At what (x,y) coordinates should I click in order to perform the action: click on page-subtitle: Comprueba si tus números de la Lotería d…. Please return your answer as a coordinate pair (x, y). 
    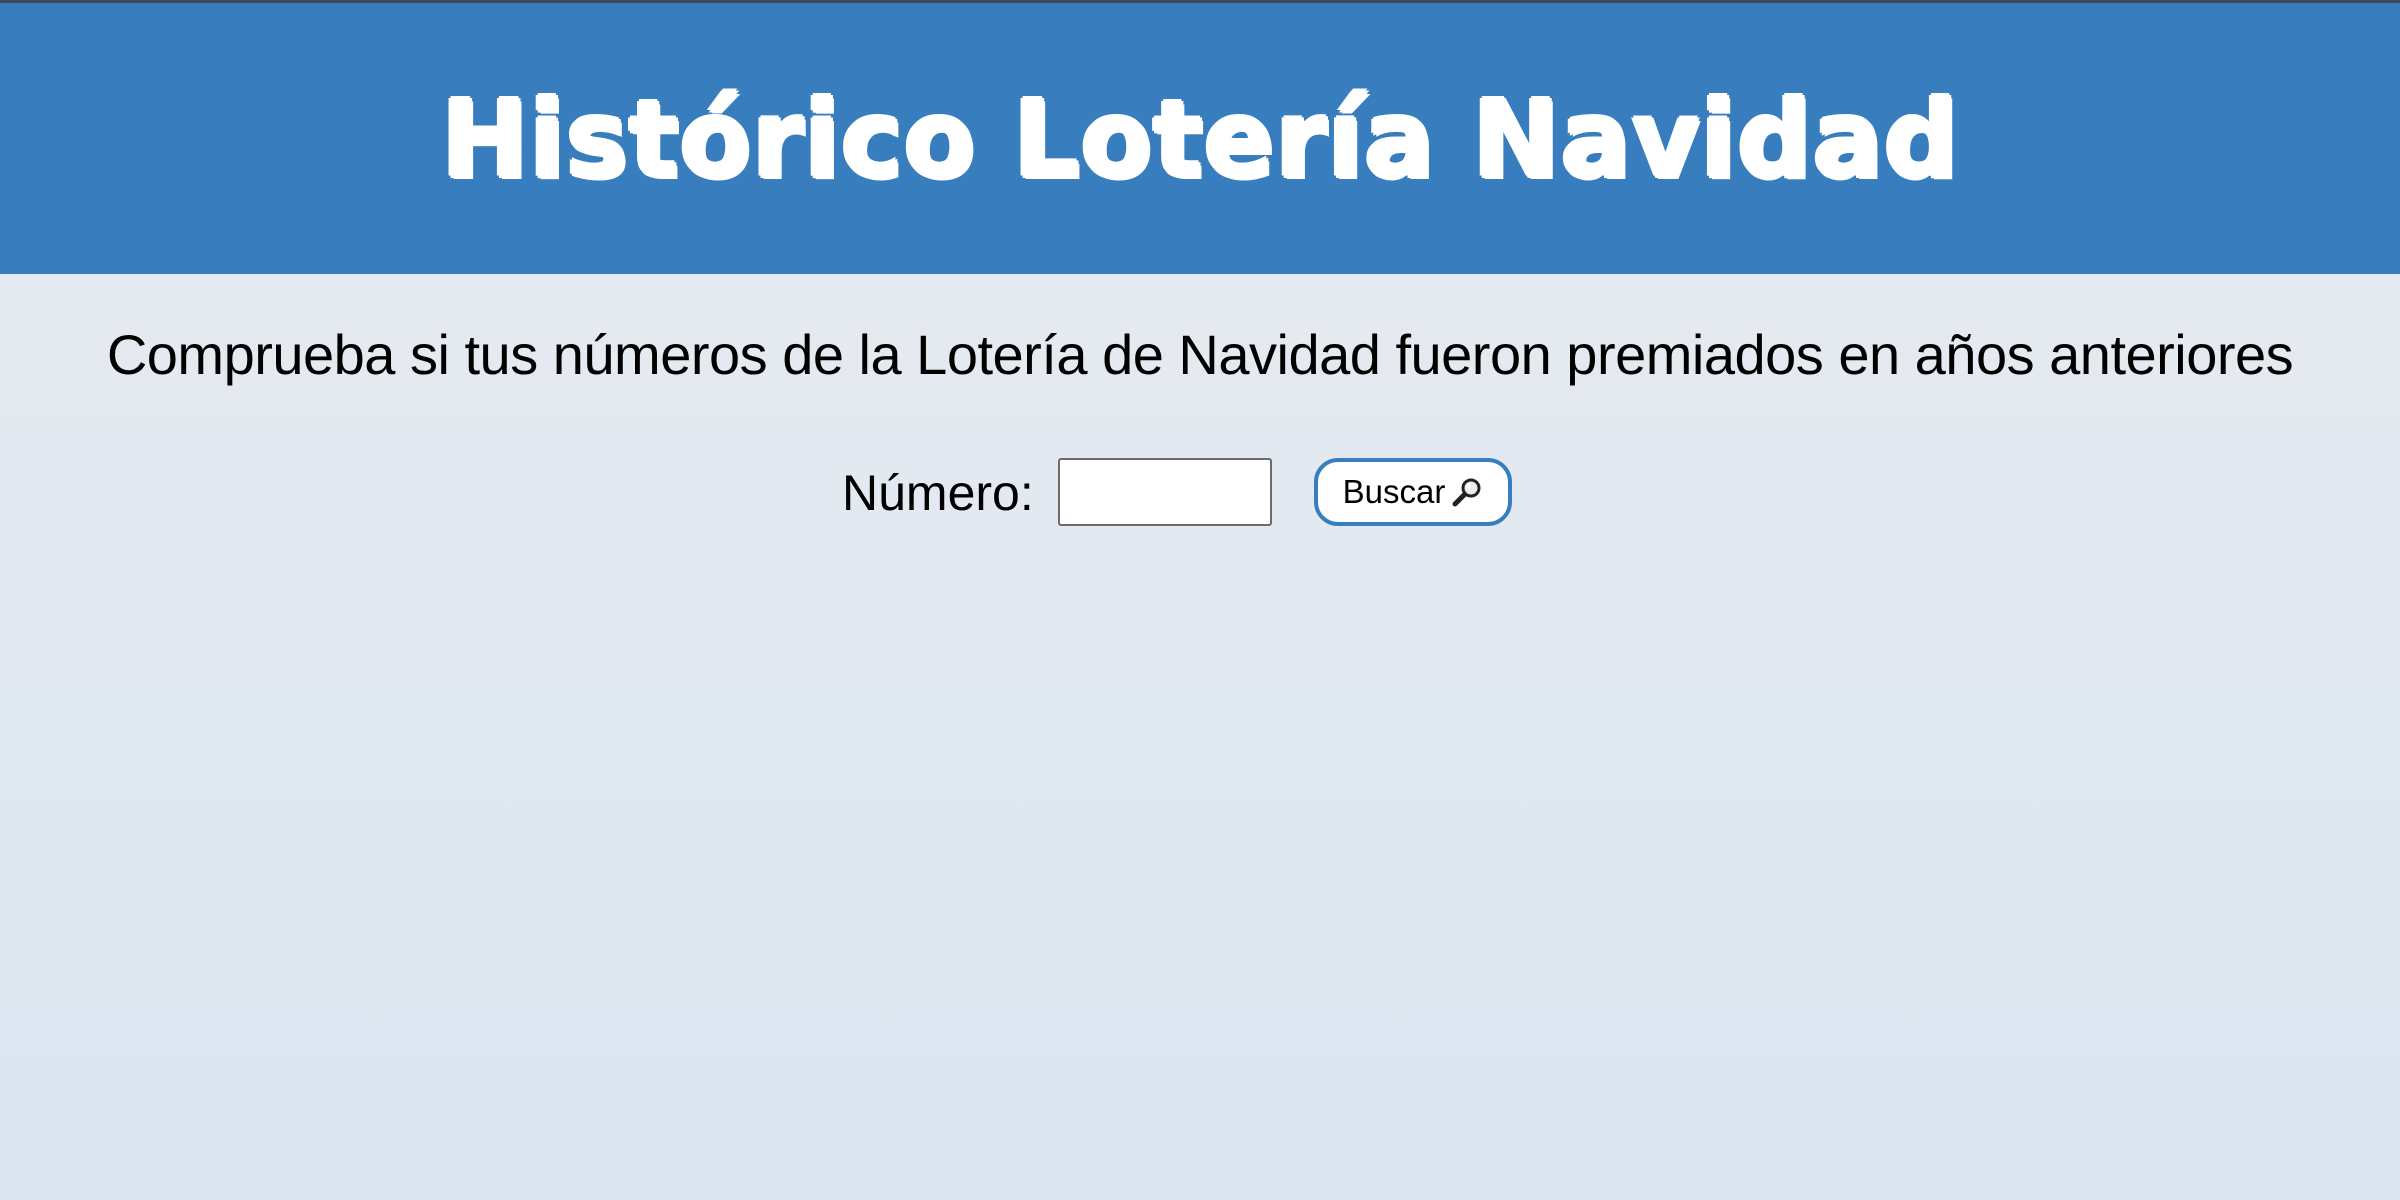
    Looking at the image, I should click on (1200, 354).